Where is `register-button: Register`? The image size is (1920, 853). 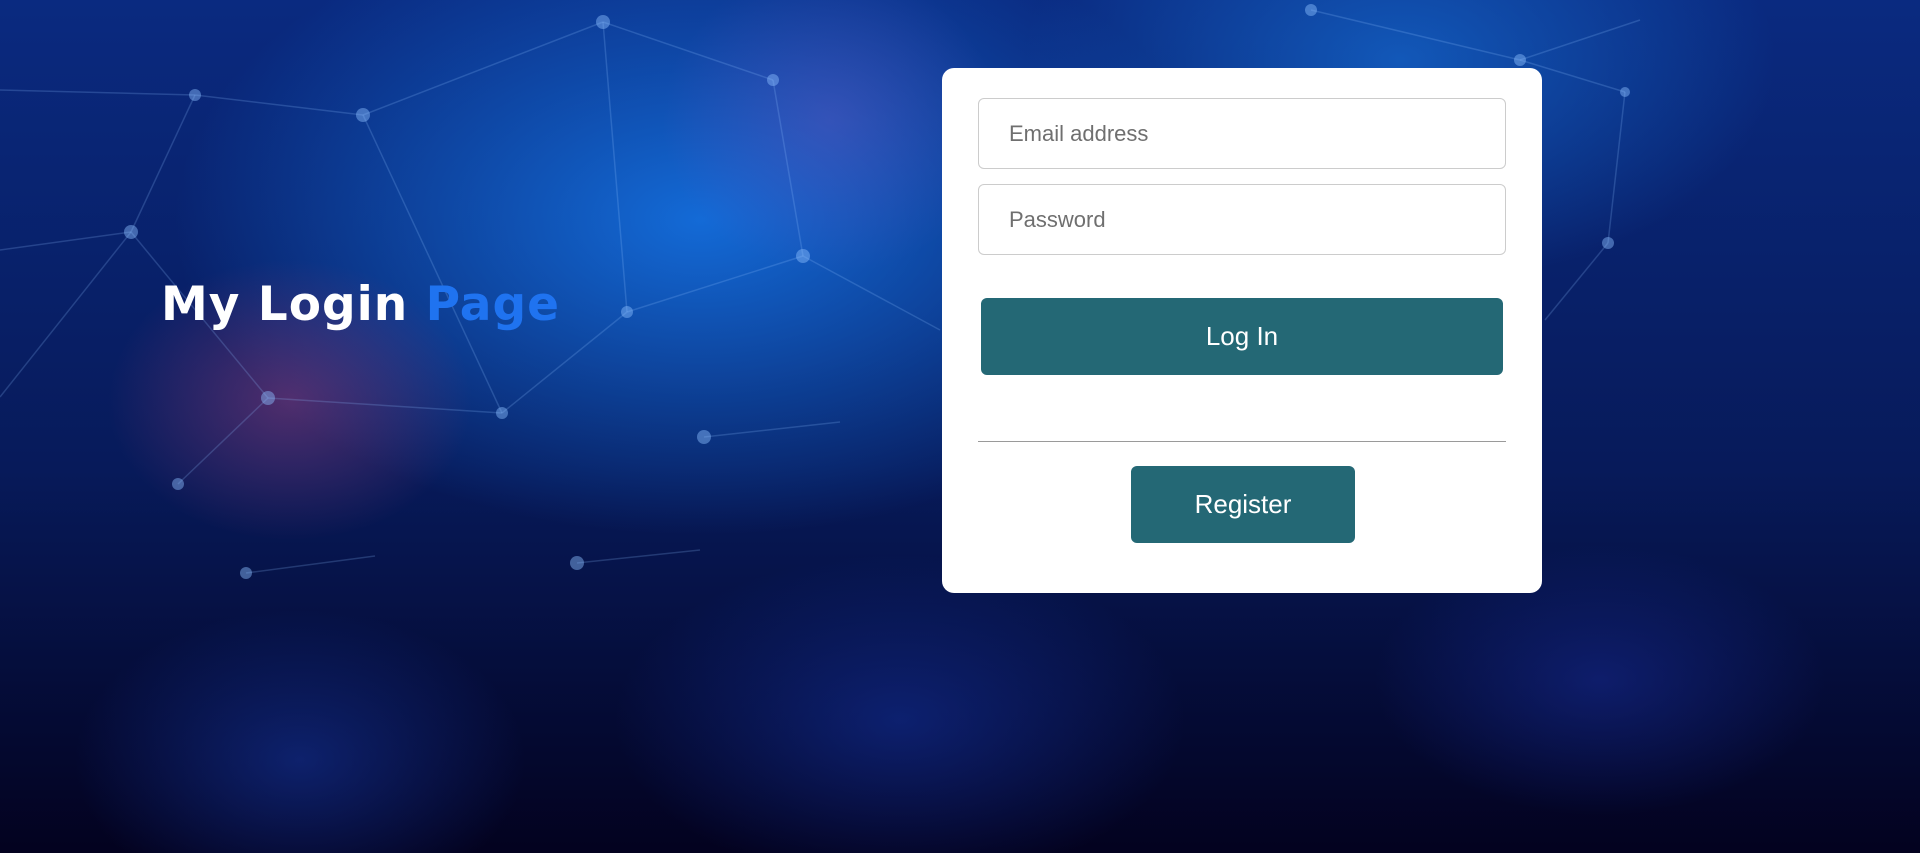
register-button: Register is located at coordinates (1243, 504).